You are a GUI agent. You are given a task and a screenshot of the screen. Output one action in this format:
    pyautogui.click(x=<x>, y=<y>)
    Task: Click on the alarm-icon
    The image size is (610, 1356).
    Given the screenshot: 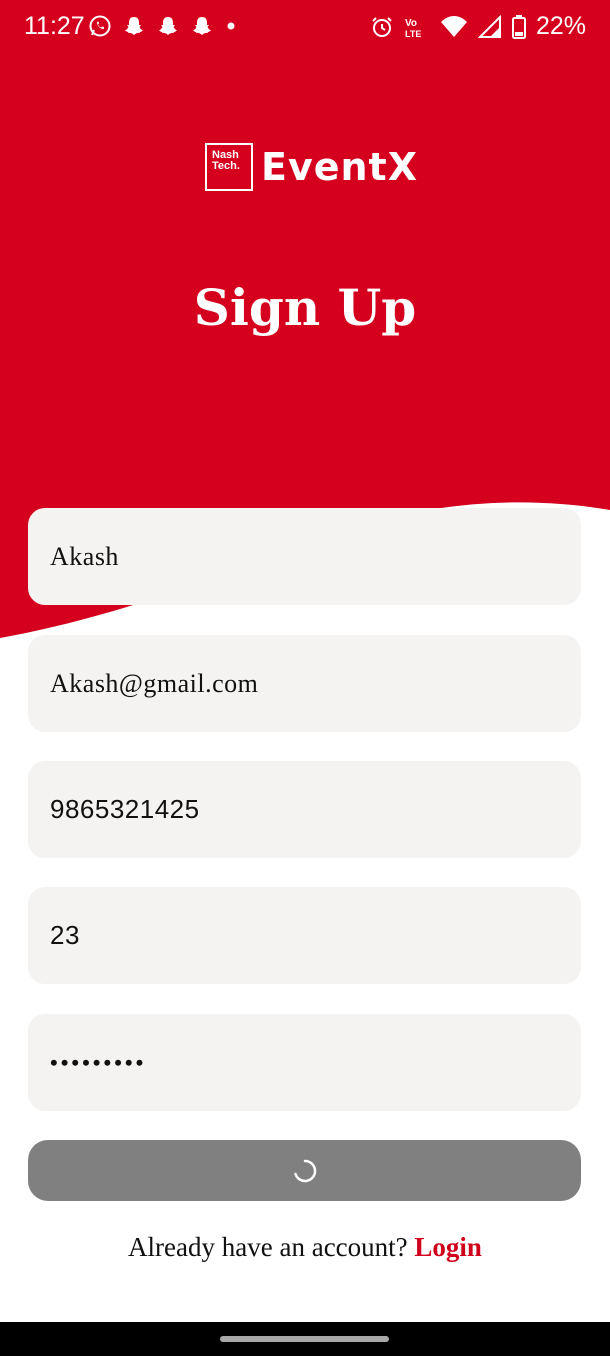 What is the action you would take?
    pyautogui.click(x=382, y=26)
    